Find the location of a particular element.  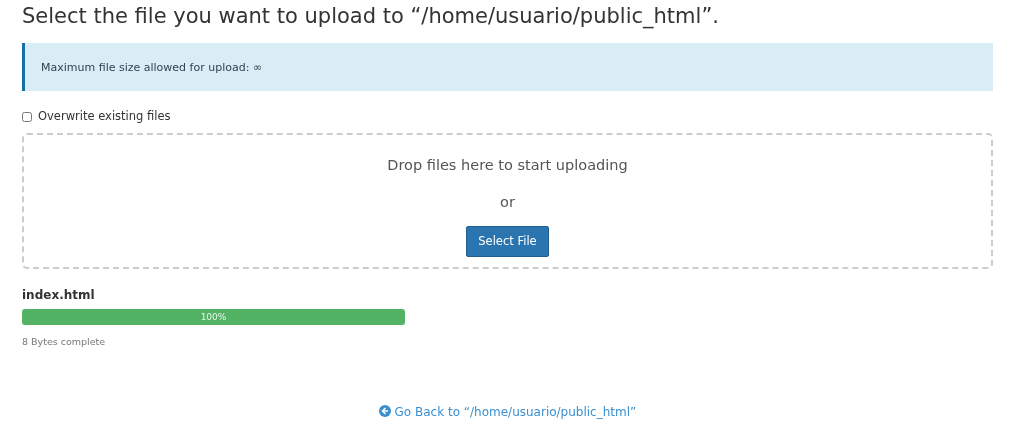

separator-text: or is located at coordinates (507, 202).